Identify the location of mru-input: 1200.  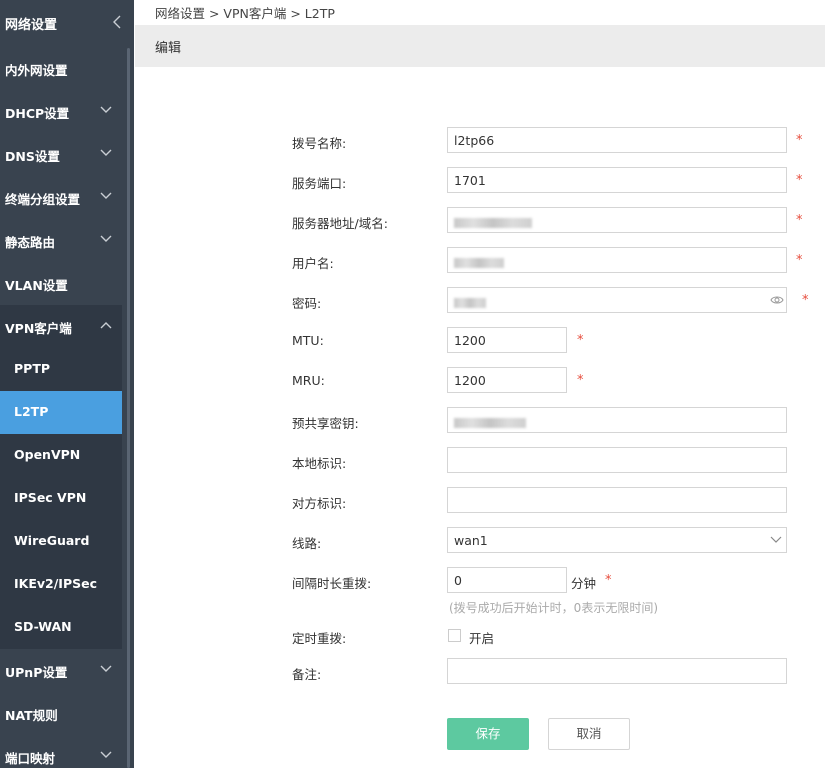
(507, 380).